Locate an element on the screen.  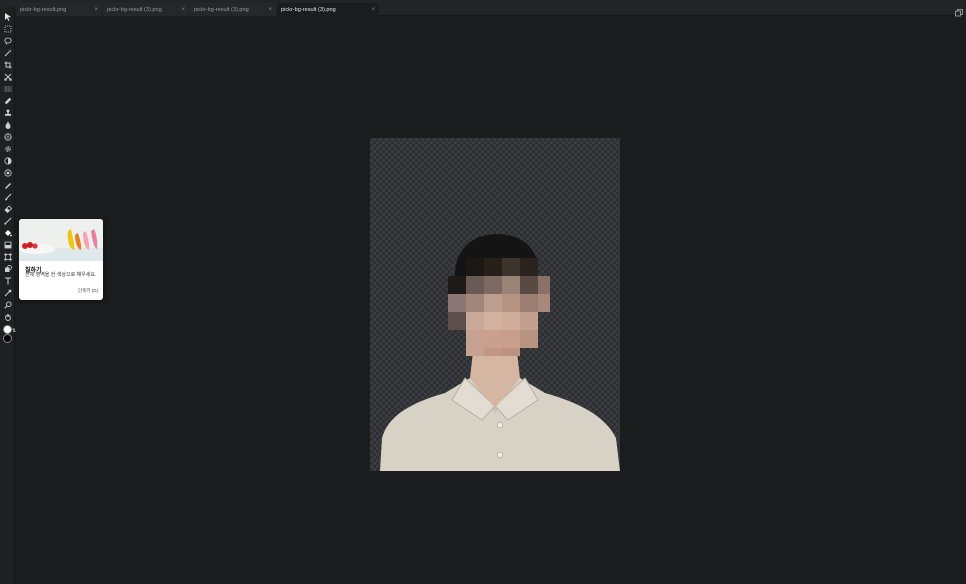
type-icon is located at coordinates (7, 280).